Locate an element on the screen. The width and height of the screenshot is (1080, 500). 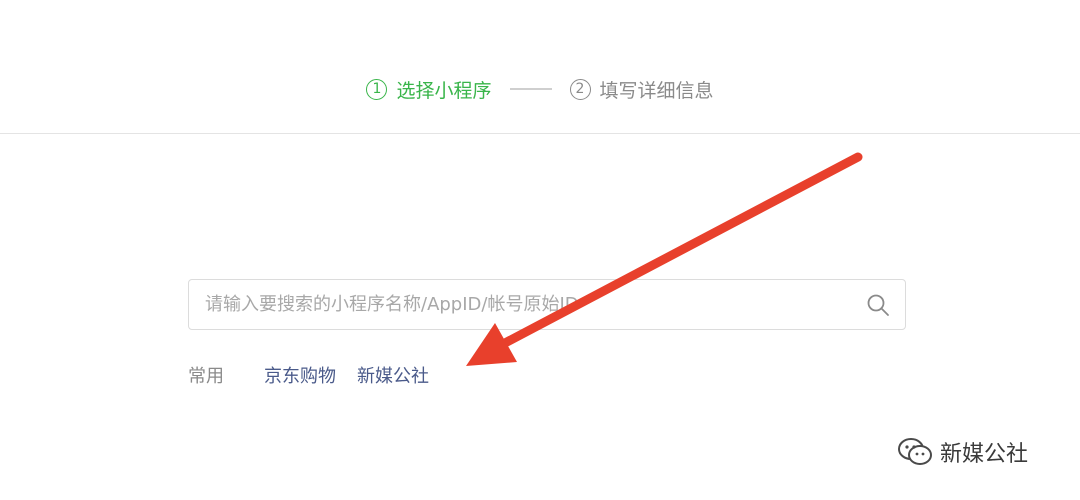
common-apps: 常用 京东购物 新媒公社 is located at coordinates (319, 375).